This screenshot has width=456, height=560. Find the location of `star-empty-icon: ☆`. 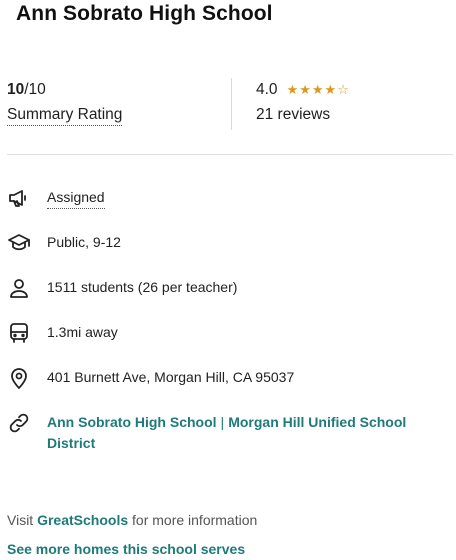

star-empty-icon: ☆ is located at coordinates (343, 89).